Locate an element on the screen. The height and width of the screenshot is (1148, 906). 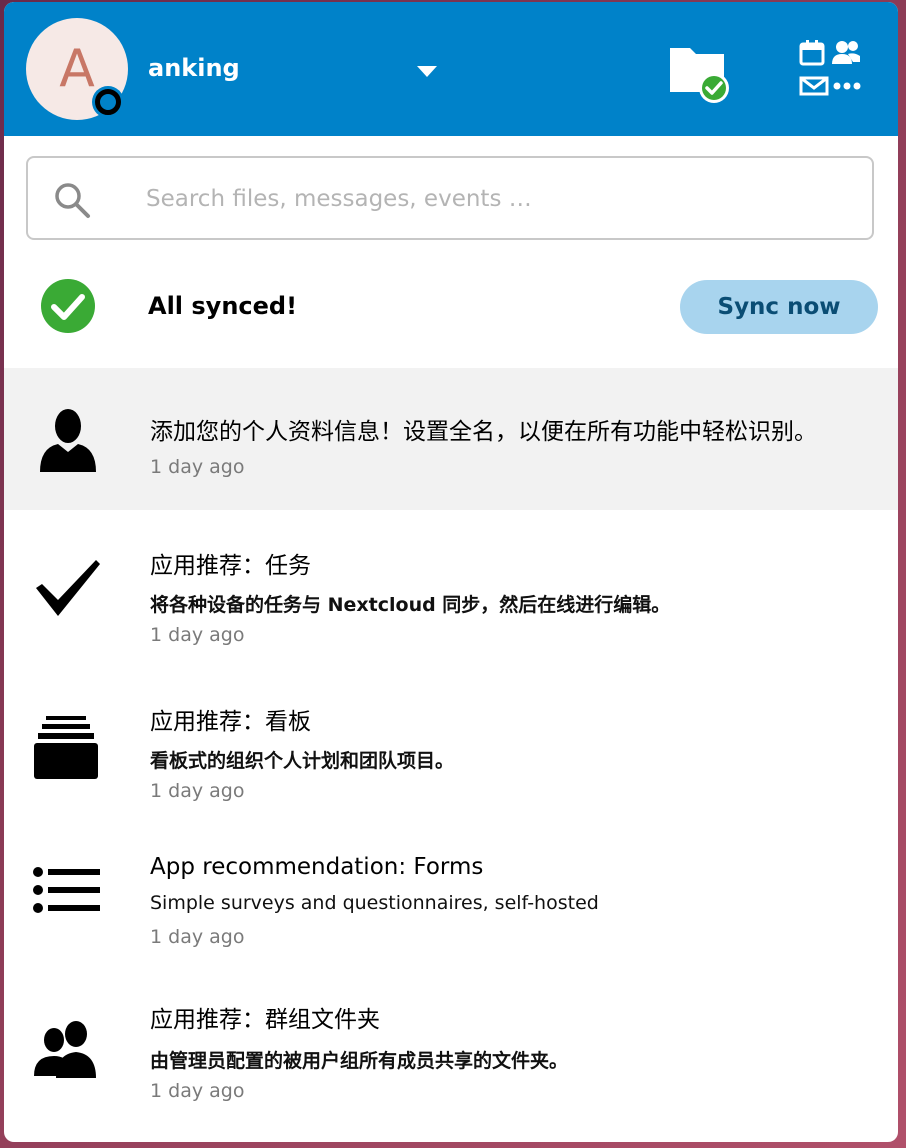
account-name: anking is located at coordinates (194, 68).